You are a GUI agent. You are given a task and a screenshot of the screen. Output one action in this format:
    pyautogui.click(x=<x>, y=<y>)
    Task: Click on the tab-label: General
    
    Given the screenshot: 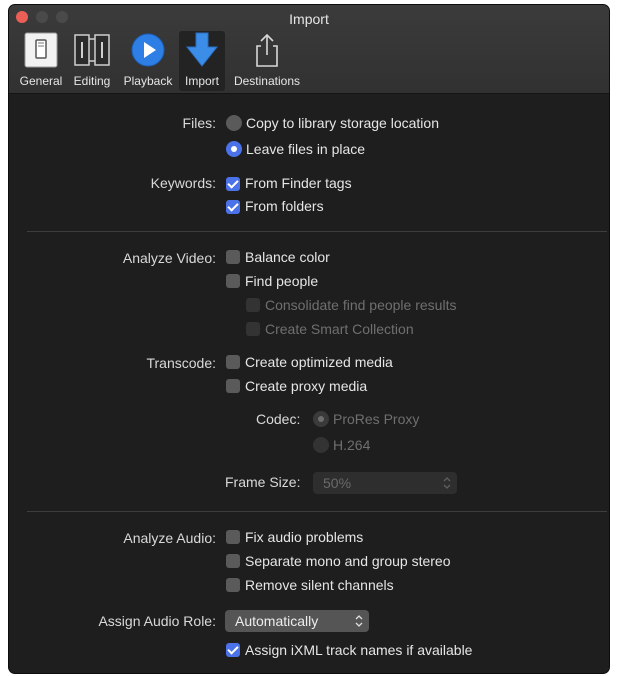 What is the action you would take?
    pyautogui.click(x=41, y=81)
    